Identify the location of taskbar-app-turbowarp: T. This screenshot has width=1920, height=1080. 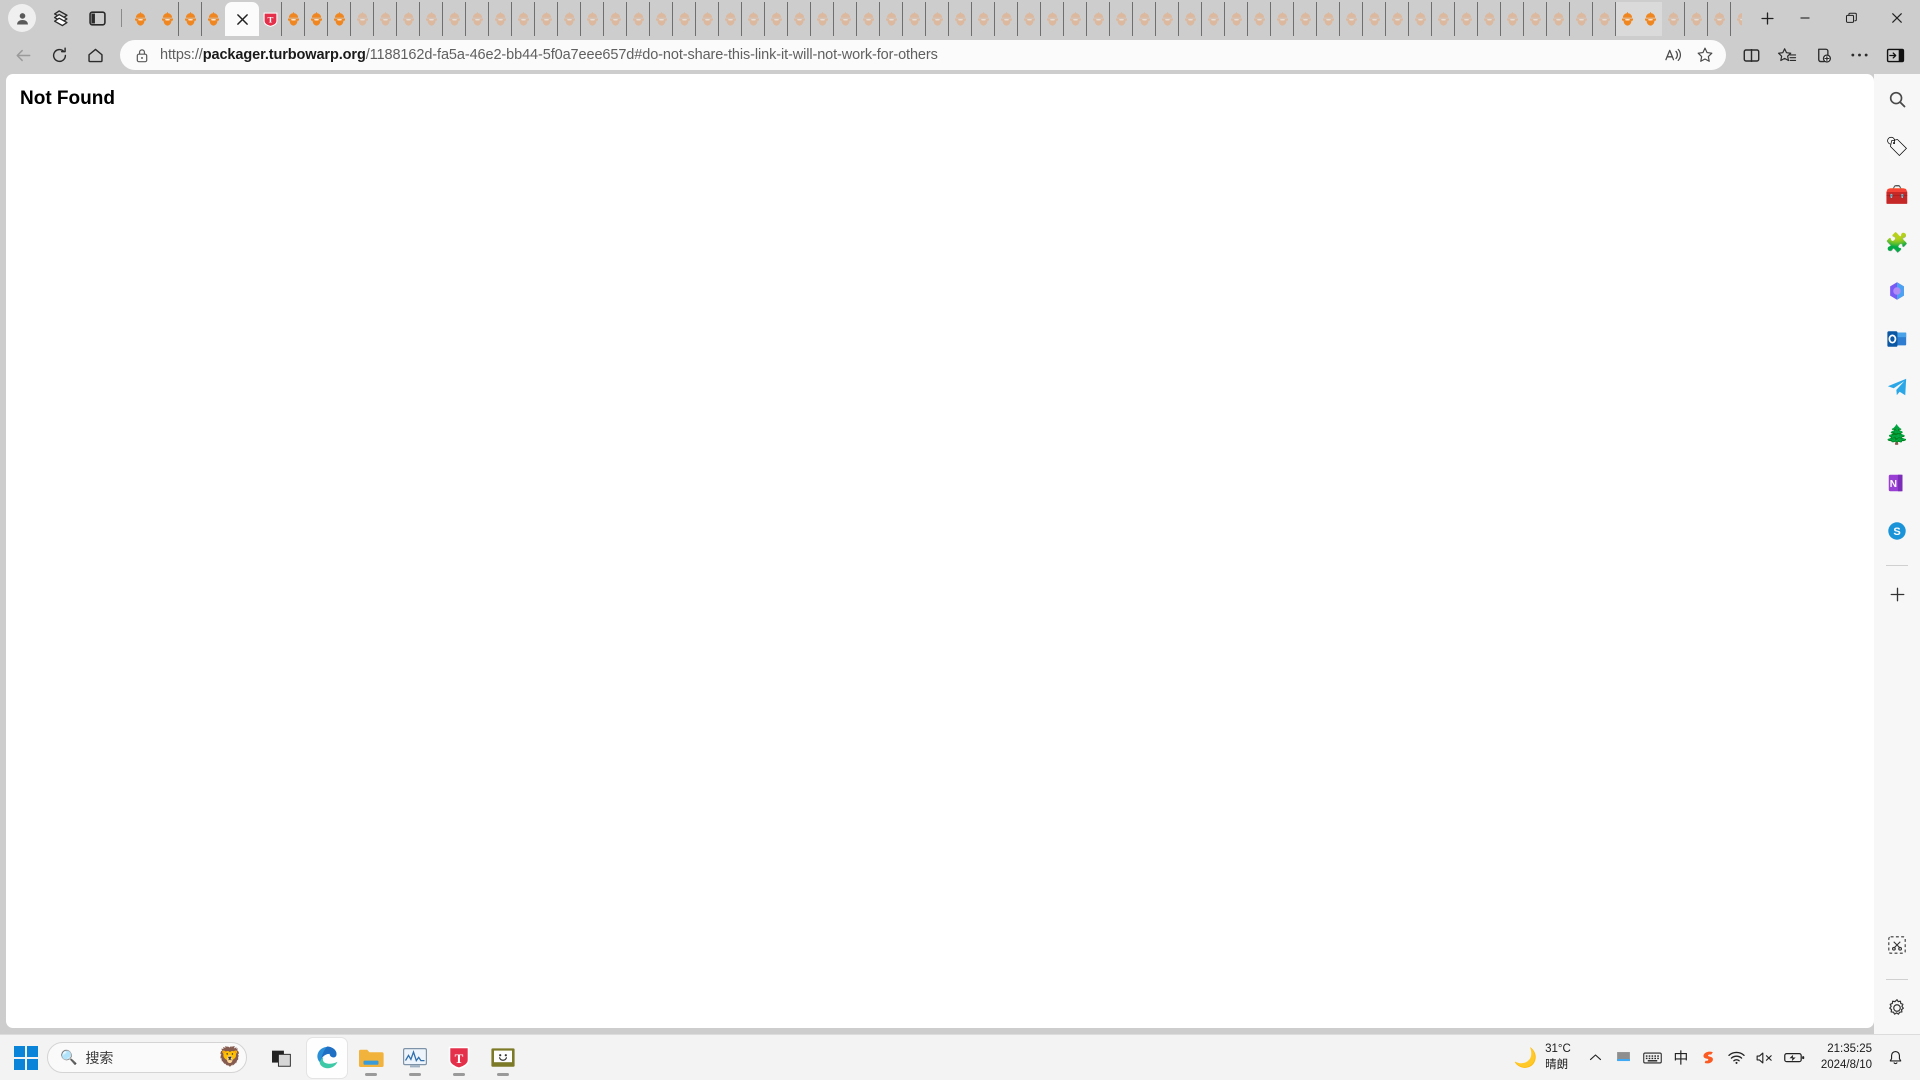
(459, 1058).